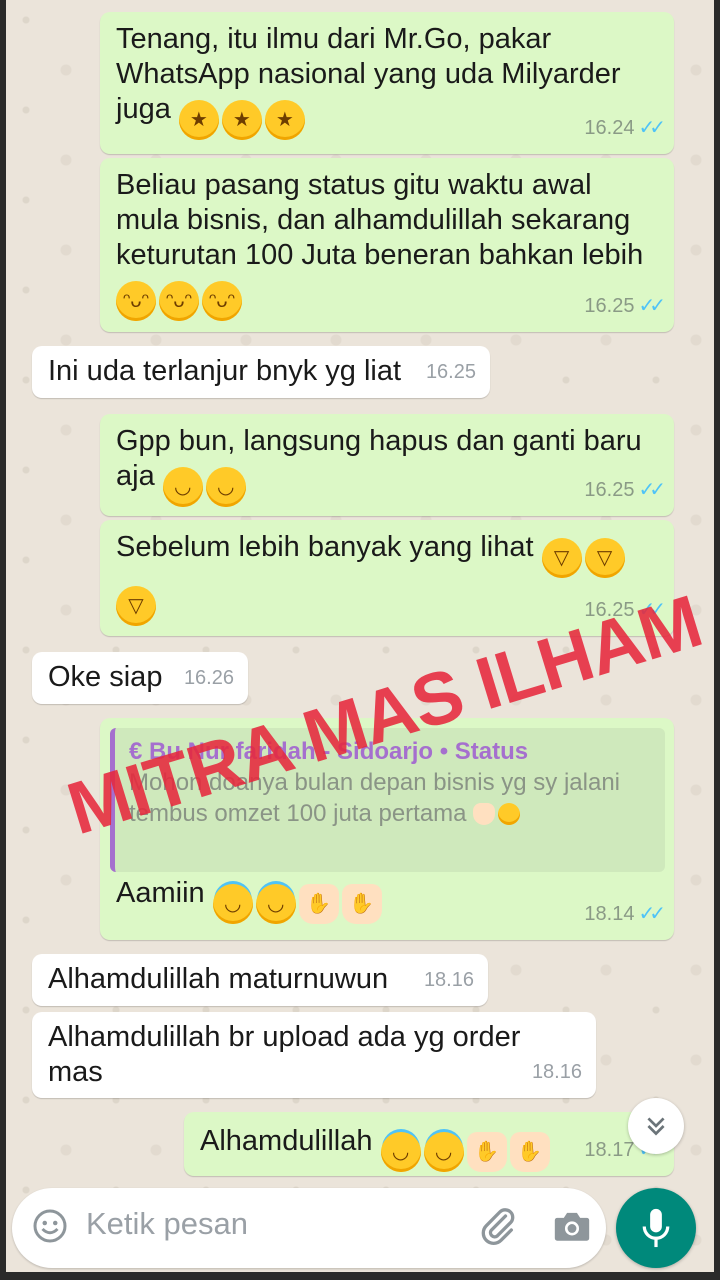  I want to click on chevron-double-down-icon, so click(656, 1126).